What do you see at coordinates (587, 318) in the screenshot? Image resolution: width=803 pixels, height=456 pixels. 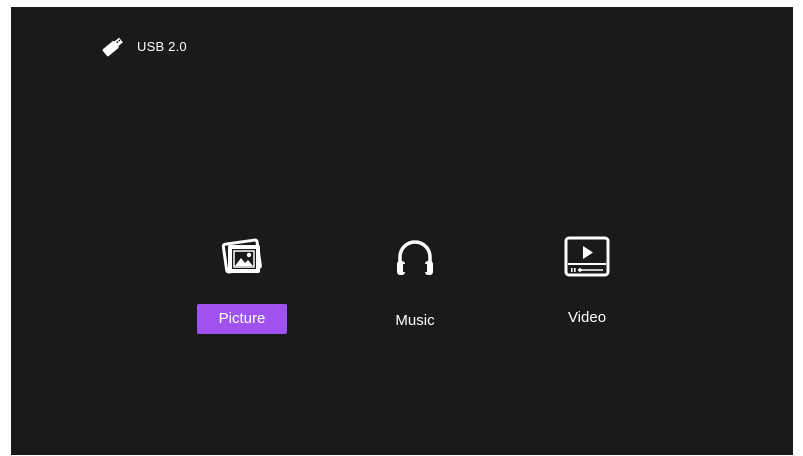 I see `menu-label-video: Video` at bounding box center [587, 318].